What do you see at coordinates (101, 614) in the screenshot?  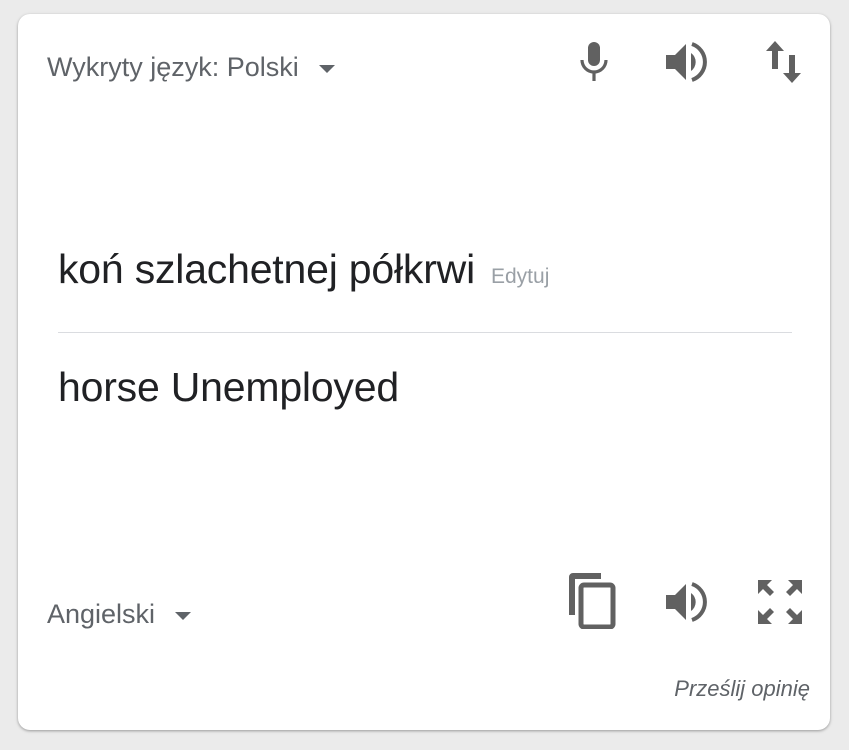 I see `target-language-label: Angielski` at bounding box center [101, 614].